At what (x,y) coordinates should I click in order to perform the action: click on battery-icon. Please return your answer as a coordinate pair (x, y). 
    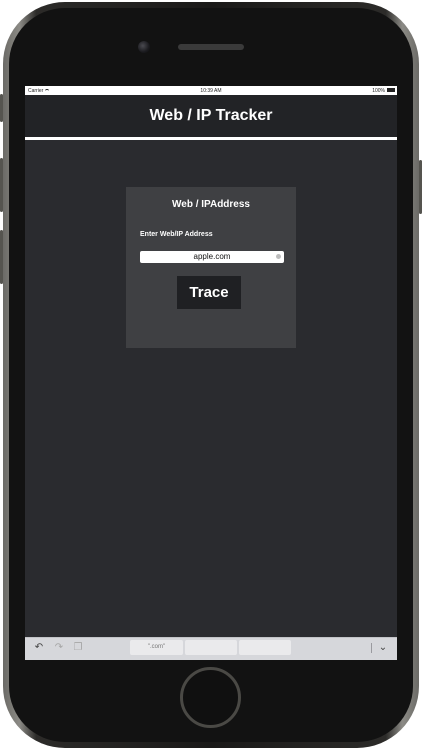
    Looking at the image, I should click on (391, 90).